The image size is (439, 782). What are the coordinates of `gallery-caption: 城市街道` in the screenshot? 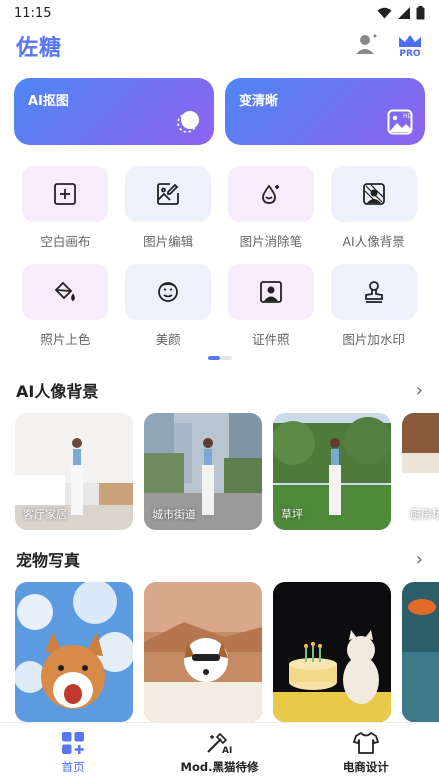 It's located at (174, 514).